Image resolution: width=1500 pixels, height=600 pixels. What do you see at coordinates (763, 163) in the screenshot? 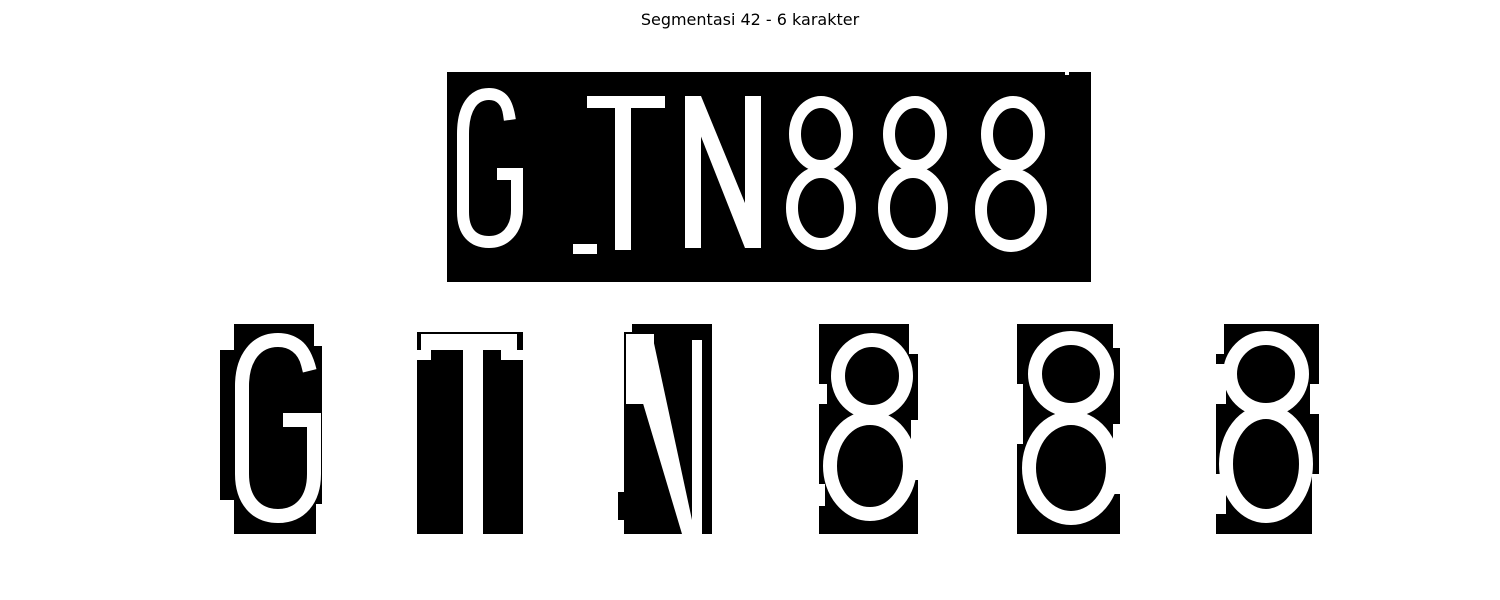
I see `plate-glyphs-icon` at bounding box center [763, 163].